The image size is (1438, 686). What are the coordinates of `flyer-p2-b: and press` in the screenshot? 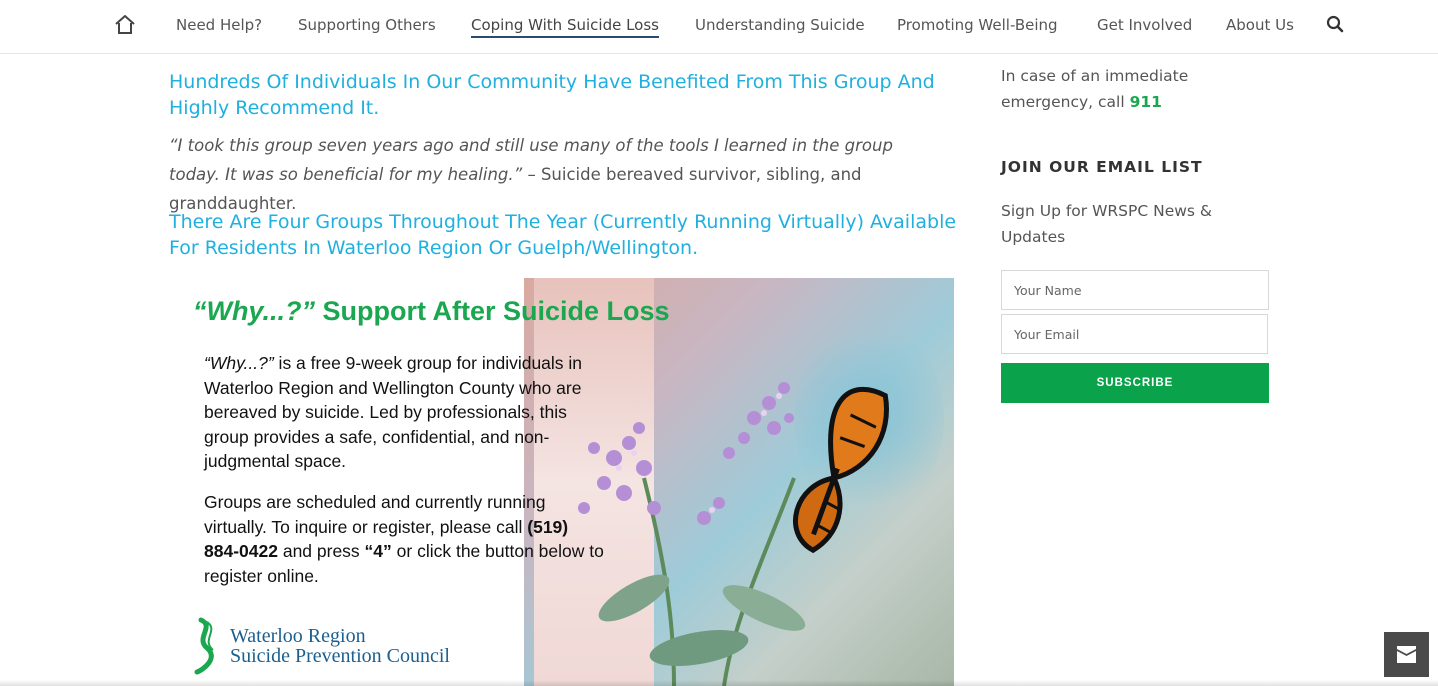 It's located at (321, 551).